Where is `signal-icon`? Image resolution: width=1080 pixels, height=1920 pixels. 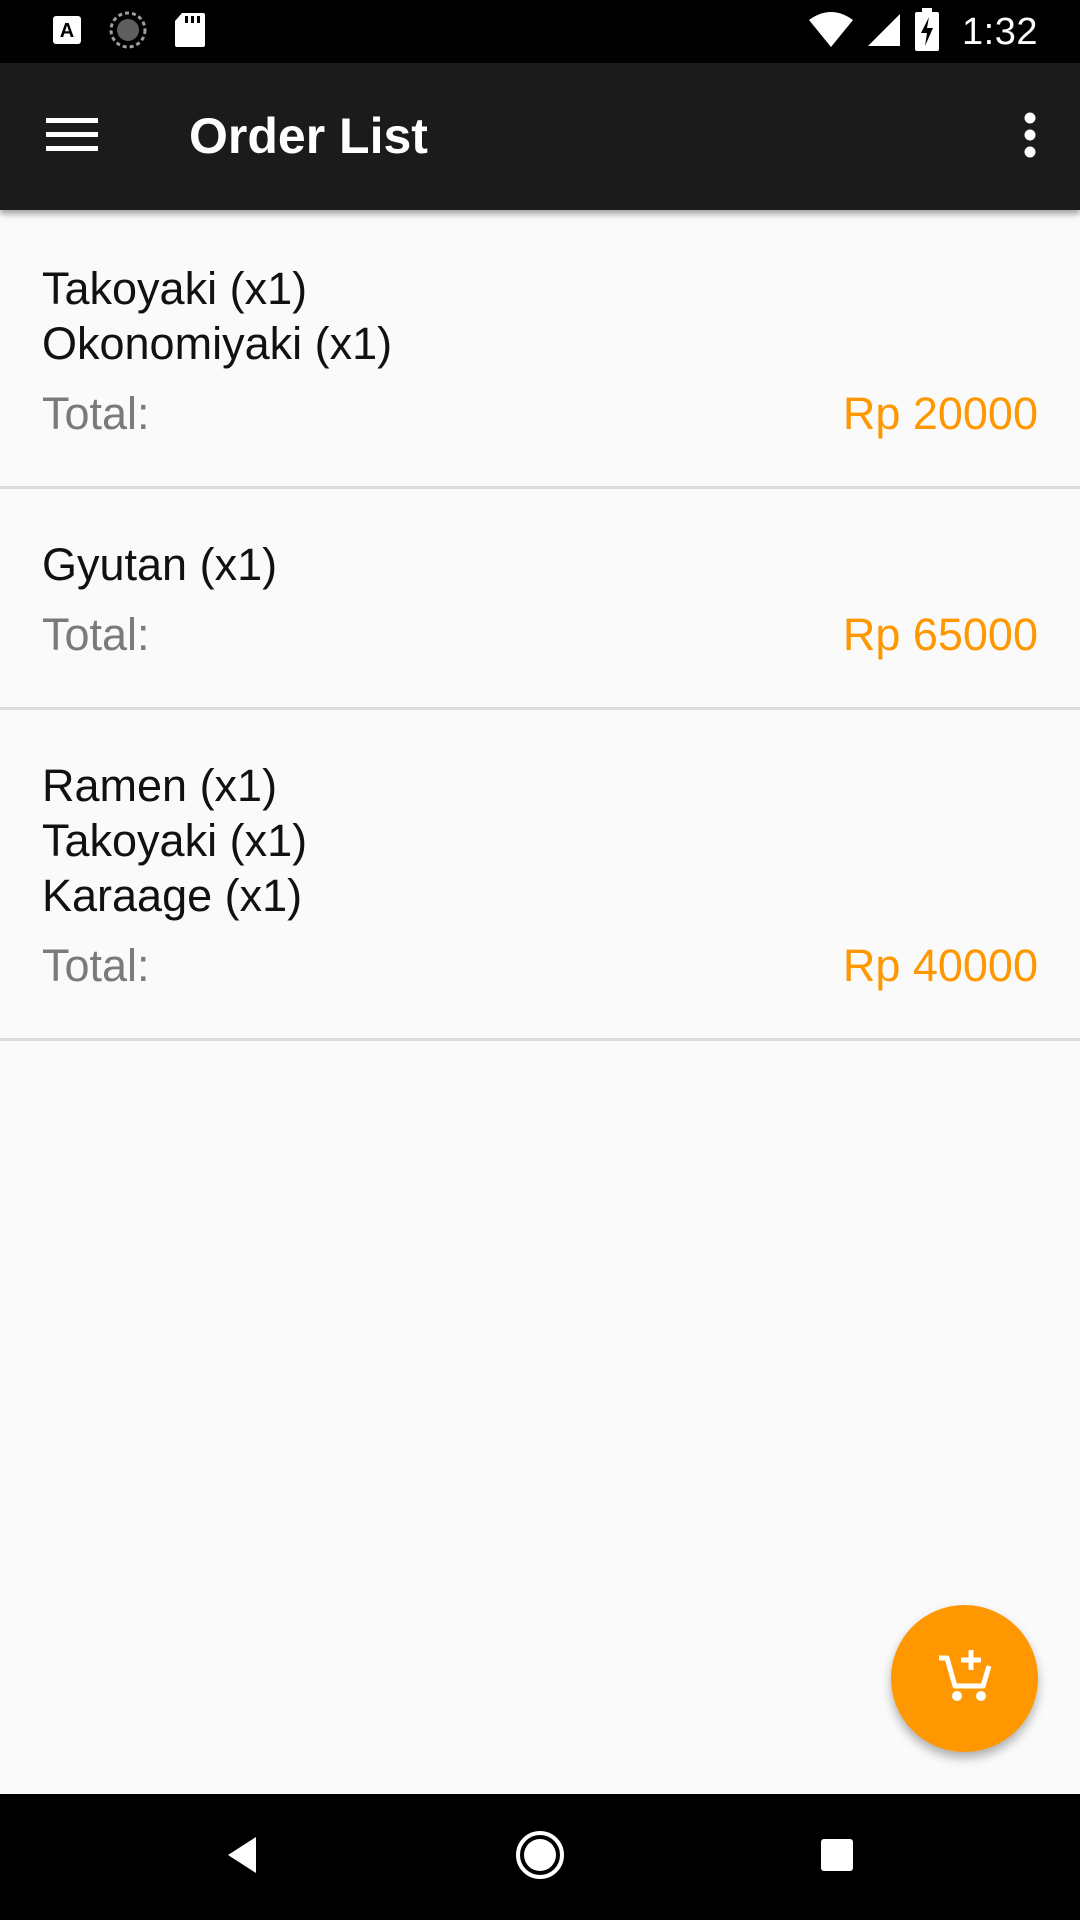
signal-icon is located at coordinates (884, 32).